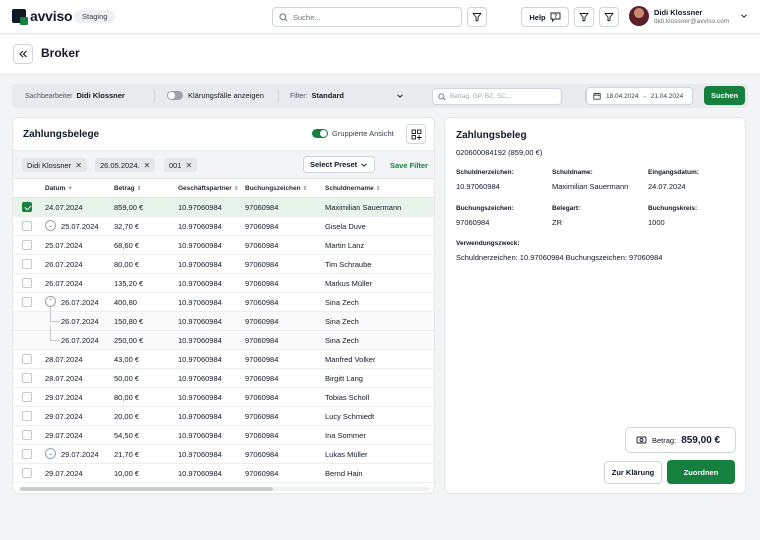 The height and width of the screenshot is (540, 760). I want to click on cell-debtor: Sina Zech, so click(342, 321).